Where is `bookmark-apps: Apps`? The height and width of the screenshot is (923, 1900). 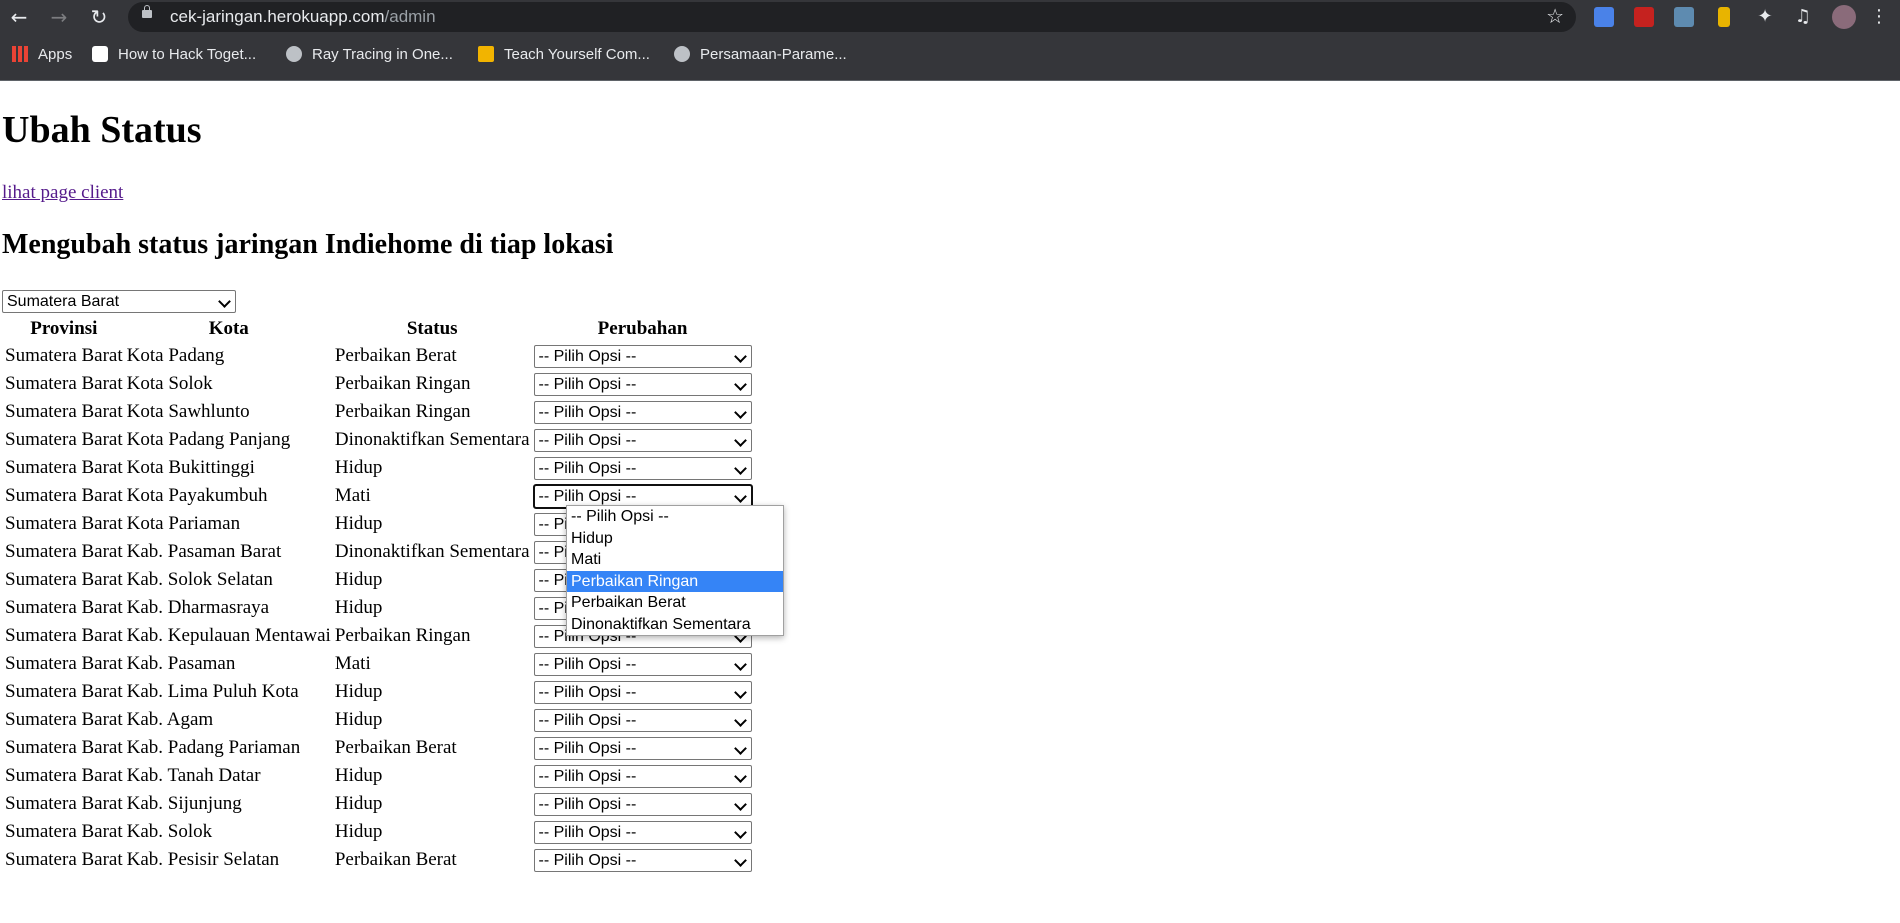 bookmark-apps: Apps is located at coordinates (42, 56).